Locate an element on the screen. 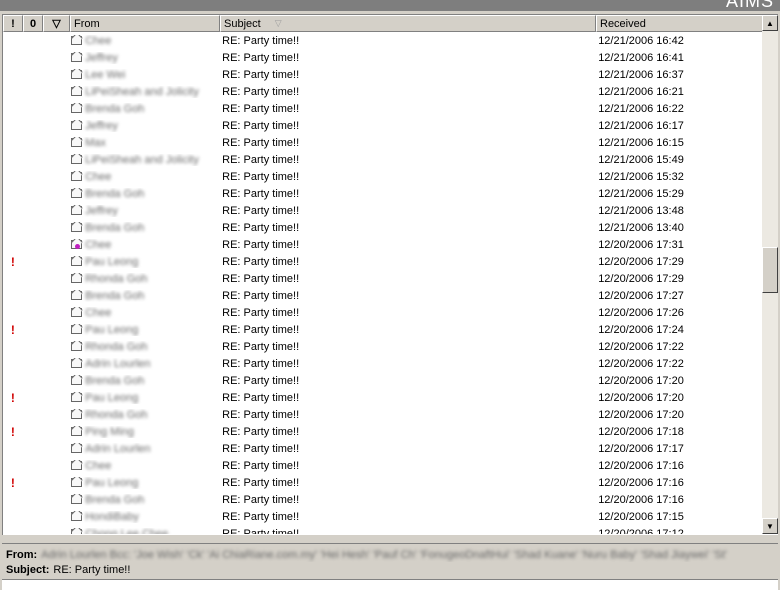 This screenshot has height=590, width=780. received-cell: 12/20/2006 17:16 is located at coordinates (641, 465).